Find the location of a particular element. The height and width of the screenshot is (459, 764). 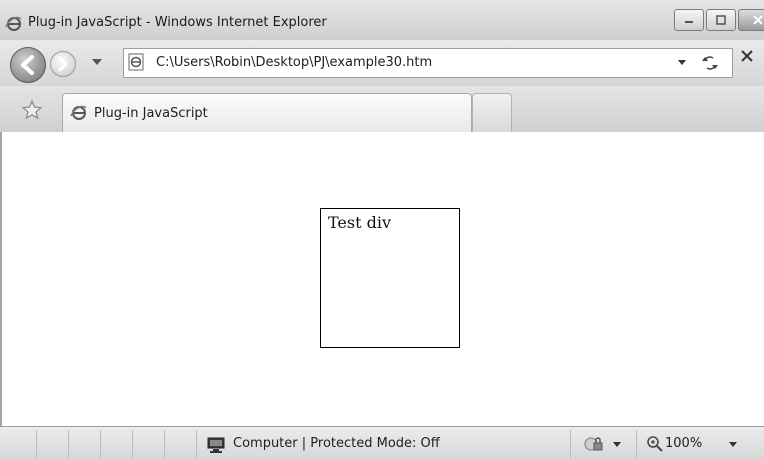

back-button is located at coordinates (28, 65).